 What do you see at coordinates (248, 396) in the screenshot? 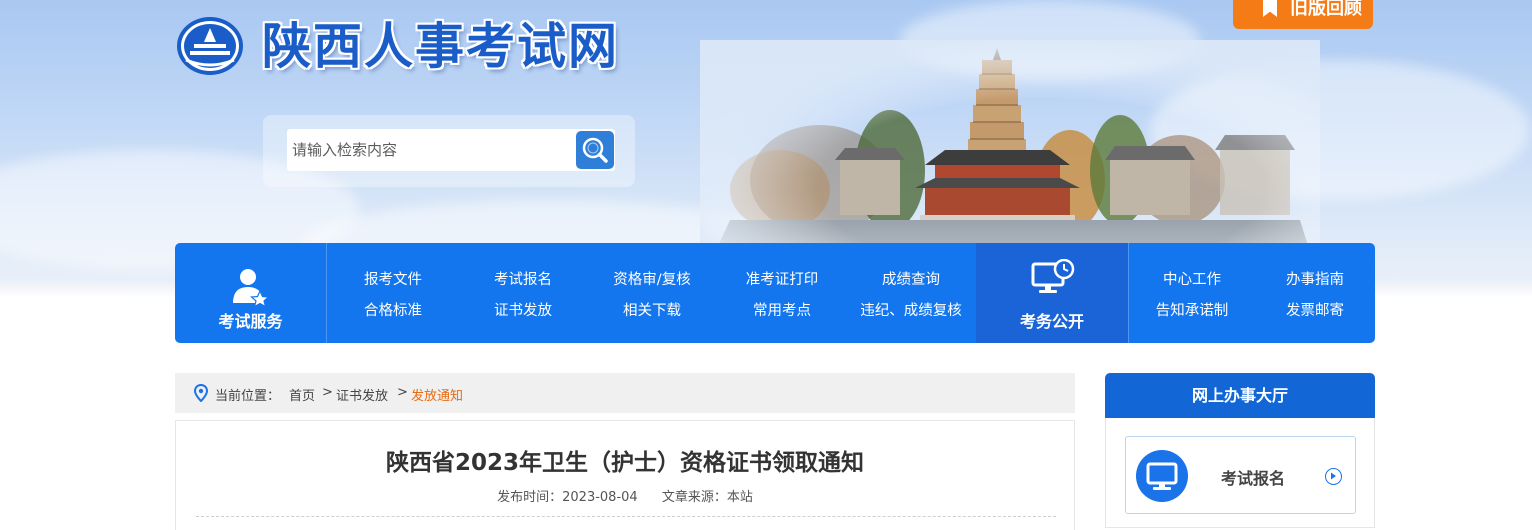
I see `breadcrumb-prefix: 当前位置：` at bounding box center [248, 396].